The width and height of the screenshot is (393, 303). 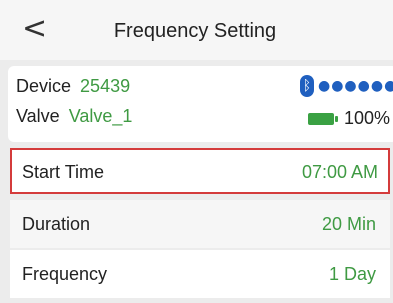 What do you see at coordinates (367, 118) in the screenshot?
I see `battery-percent: 100%` at bounding box center [367, 118].